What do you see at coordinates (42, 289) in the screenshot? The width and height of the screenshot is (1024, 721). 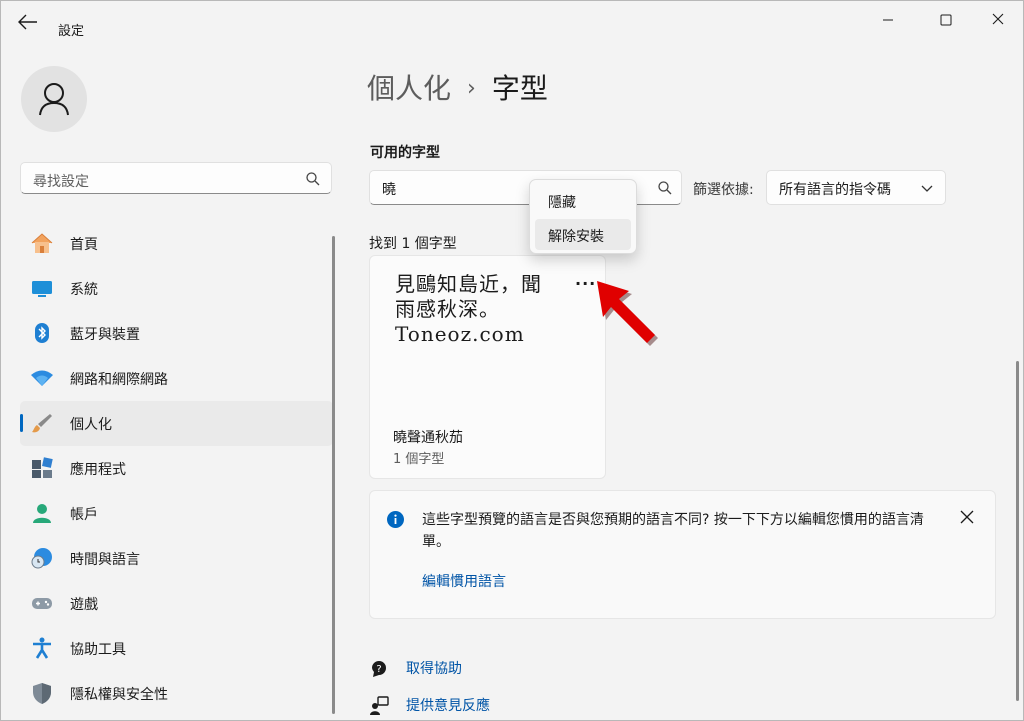 I see `system-icon` at bounding box center [42, 289].